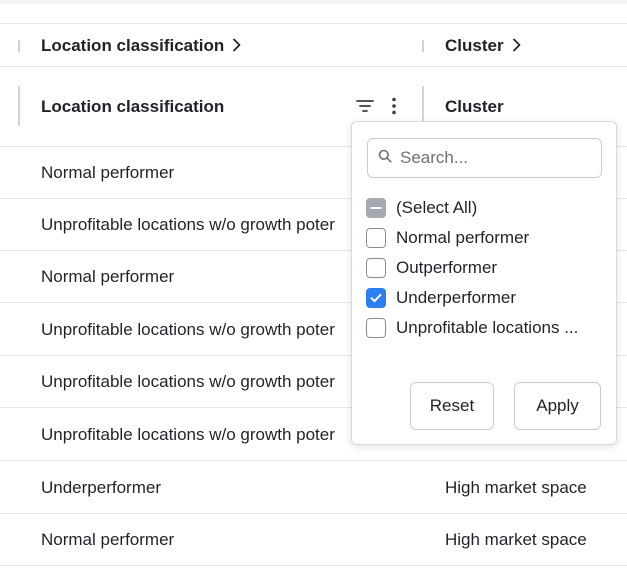 Image resolution: width=627 pixels, height=581 pixels. I want to click on reset-button: Reset, so click(452, 406).